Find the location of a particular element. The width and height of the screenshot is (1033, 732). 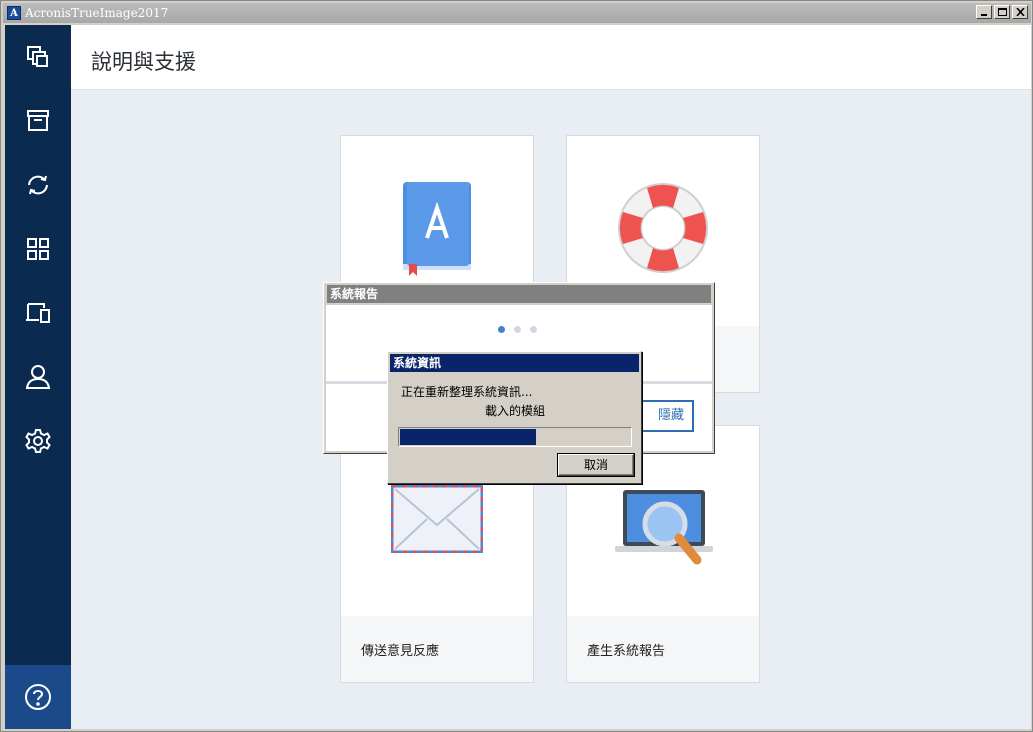

sidebar-item-account is located at coordinates (38, 377).